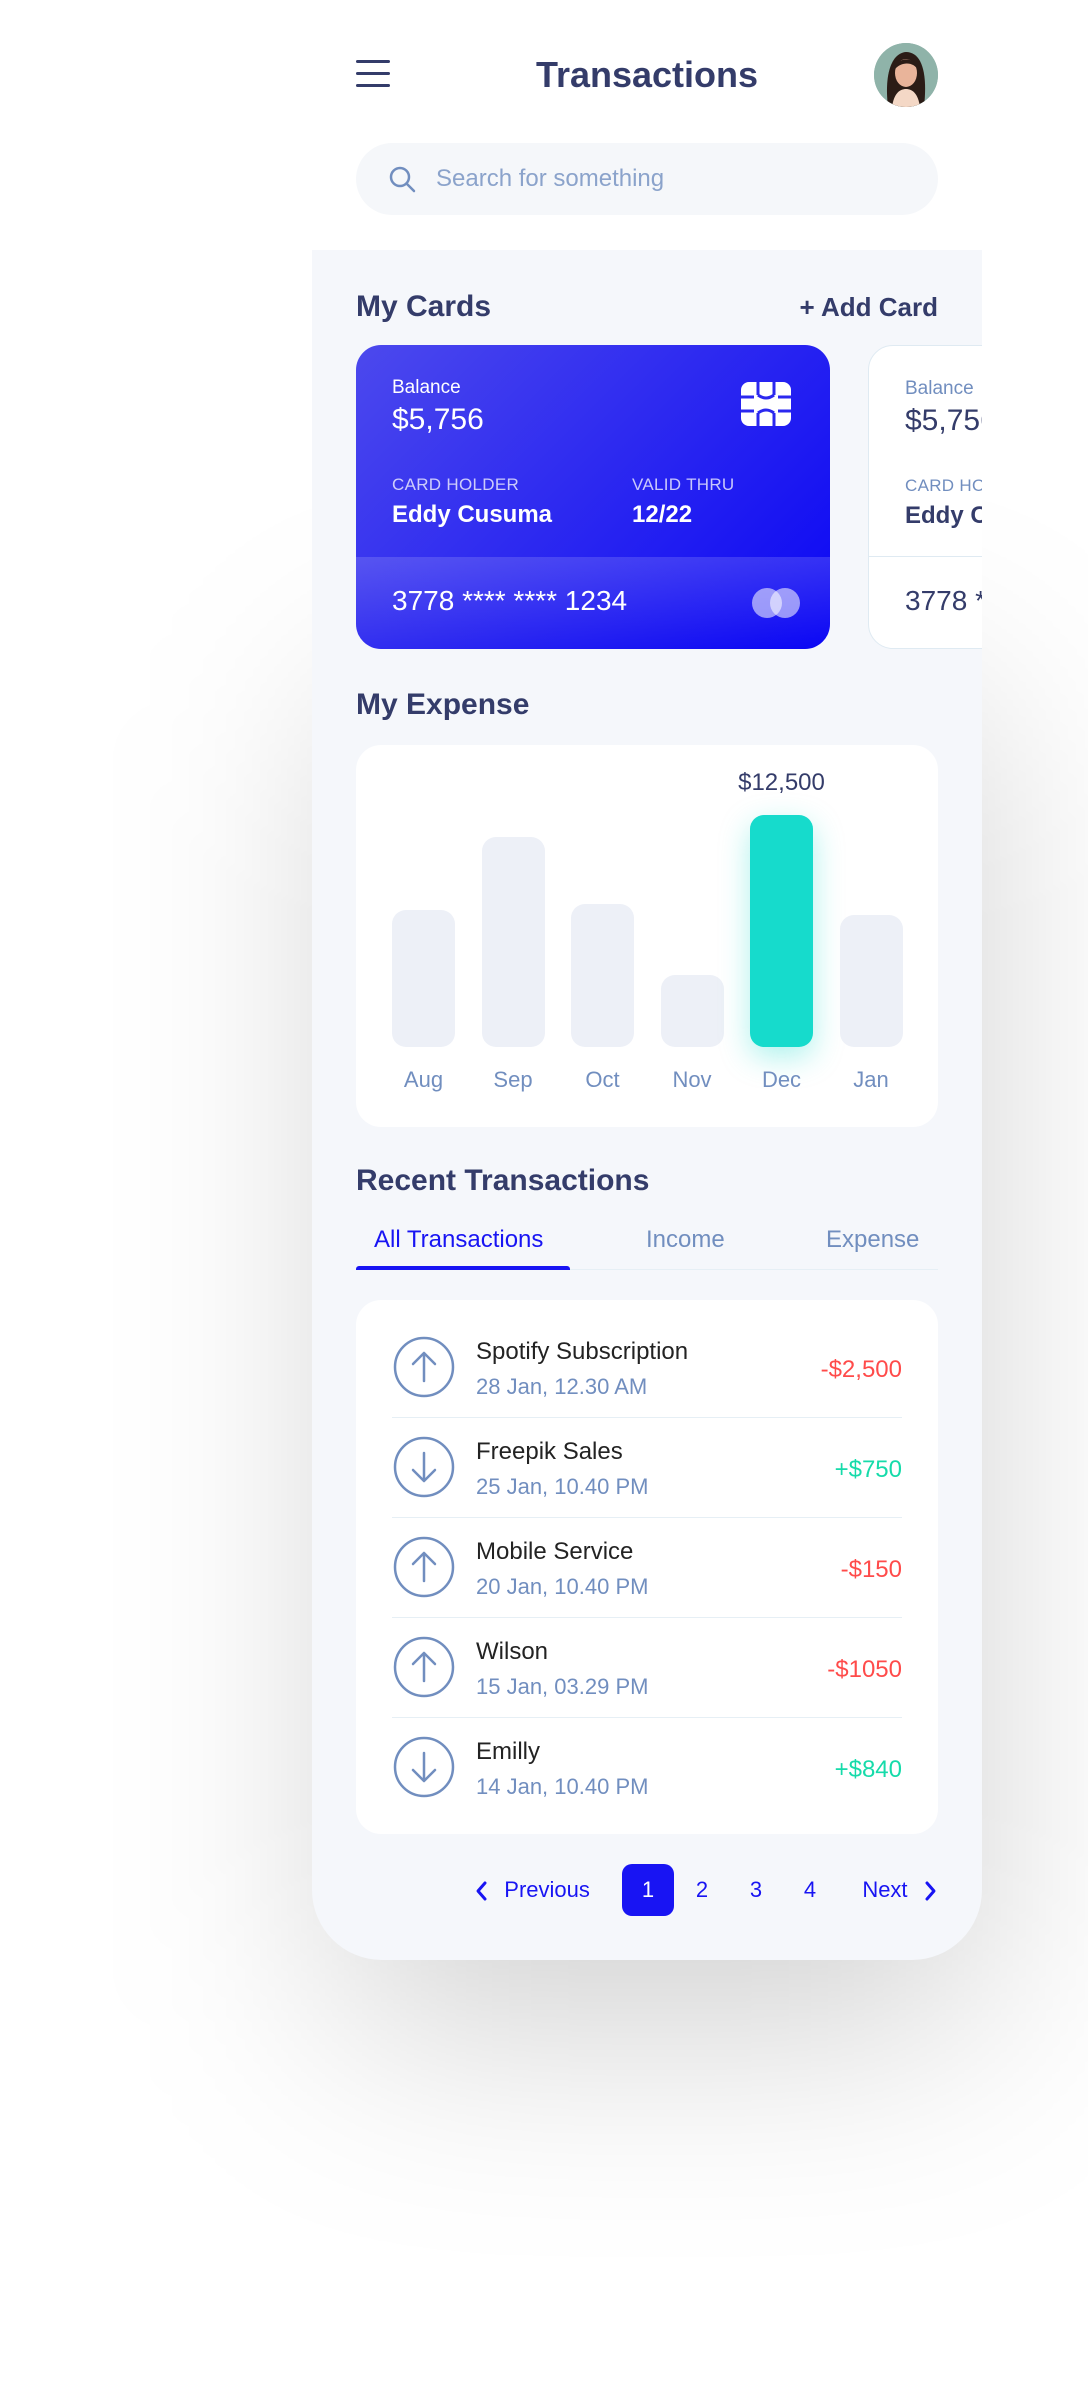 The height and width of the screenshot is (2408, 1088). What do you see at coordinates (602, 975) in the screenshot?
I see `expense-bar-oct` at bounding box center [602, 975].